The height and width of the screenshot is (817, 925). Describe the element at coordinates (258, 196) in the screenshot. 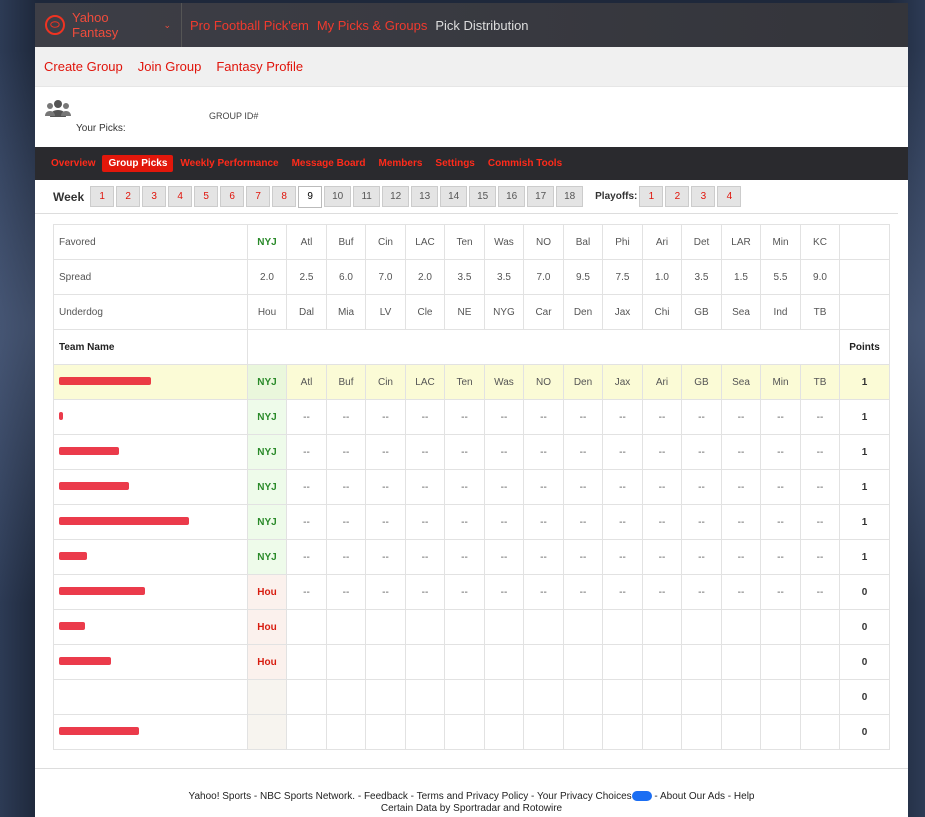

I see `week-button-7: 7` at that location.